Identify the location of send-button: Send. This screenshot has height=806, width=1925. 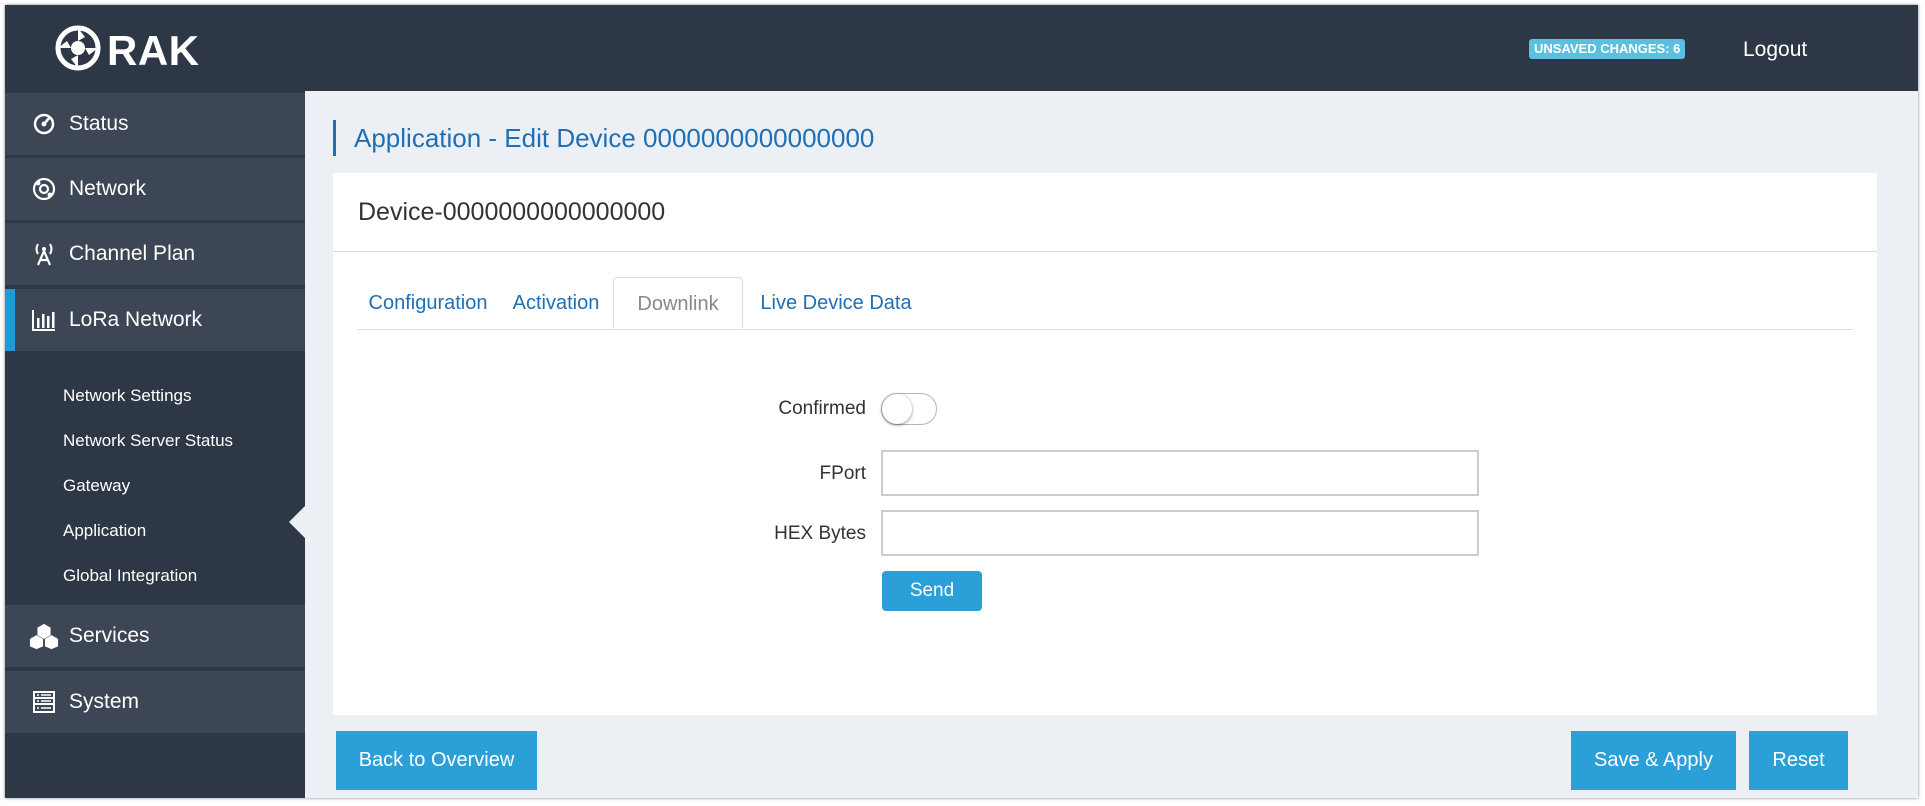
(932, 591).